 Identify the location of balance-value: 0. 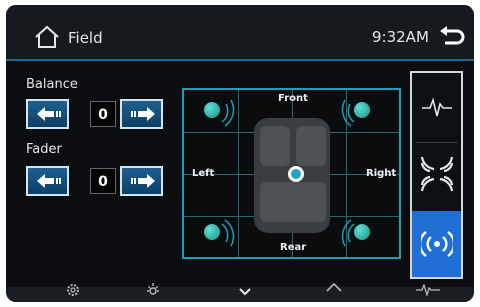
(103, 114).